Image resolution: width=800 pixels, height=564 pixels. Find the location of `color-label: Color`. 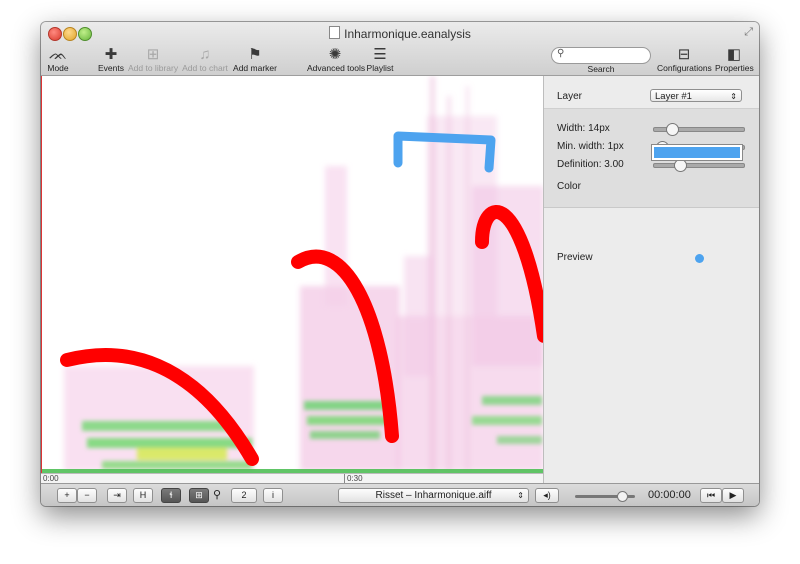

color-label: Color is located at coordinates (569, 186).